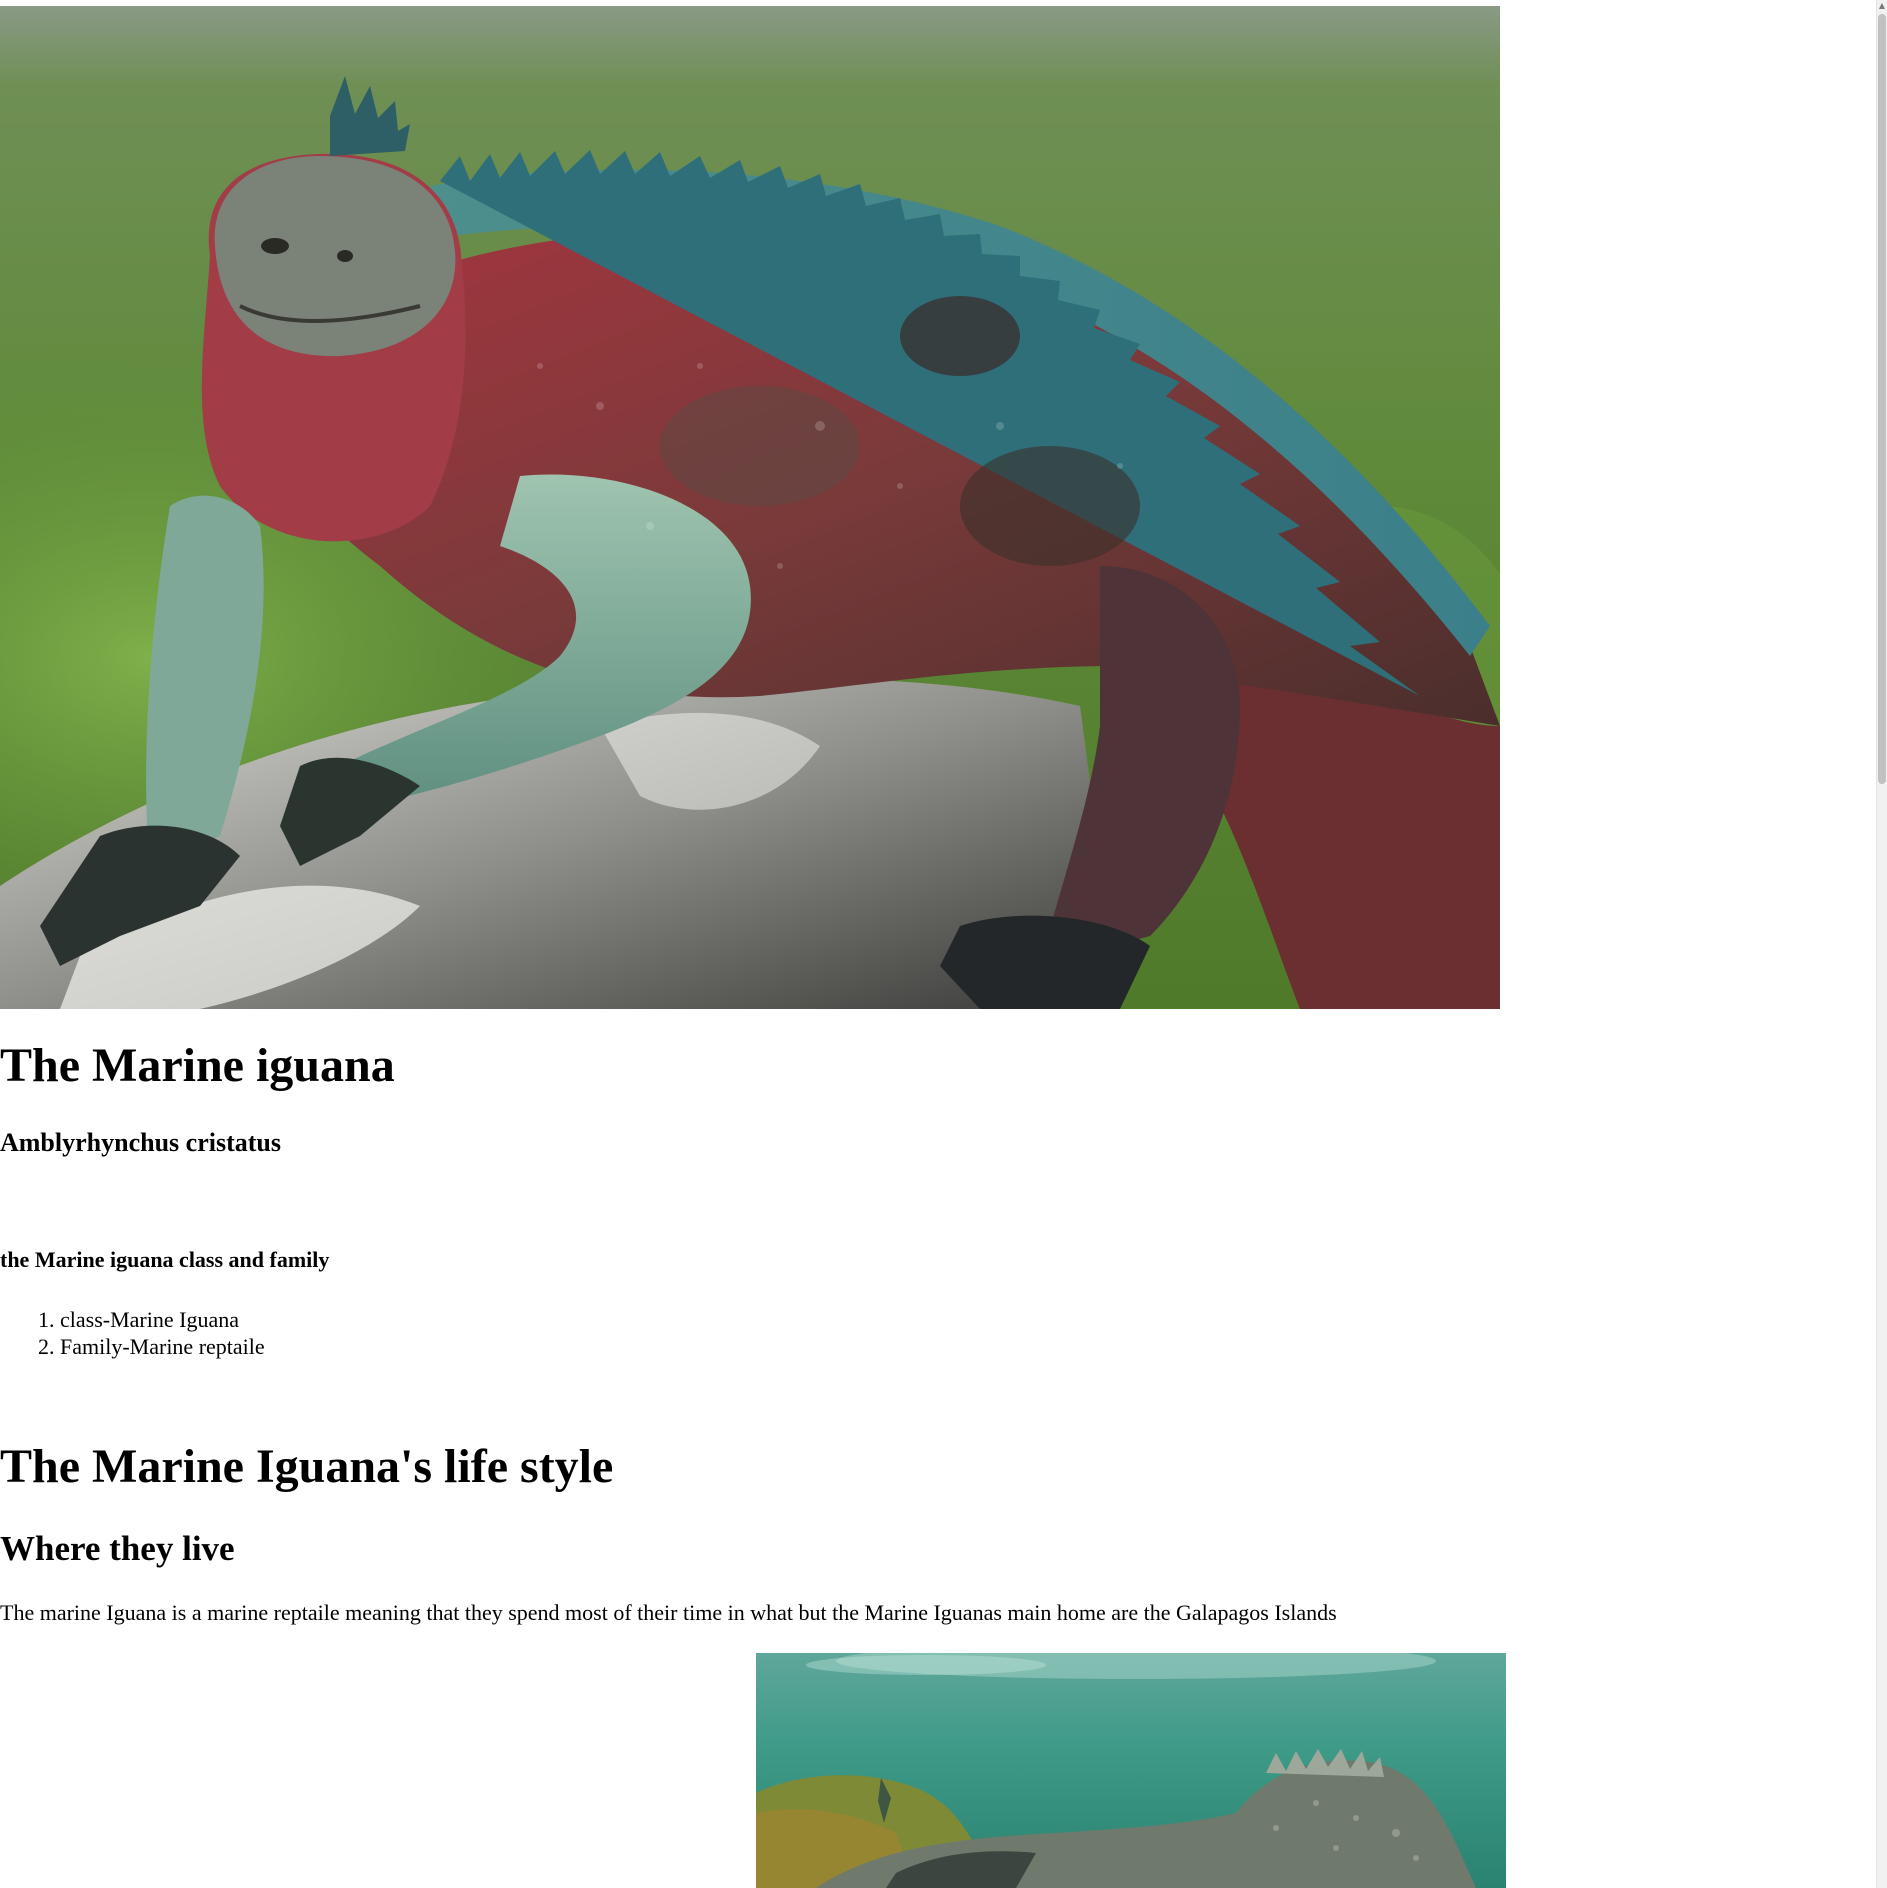 The width and height of the screenshot is (1887, 1888). Describe the element at coordinates (162, 1319) in the screenshot. I see `list-item: class-Marine Iguana` at that location.